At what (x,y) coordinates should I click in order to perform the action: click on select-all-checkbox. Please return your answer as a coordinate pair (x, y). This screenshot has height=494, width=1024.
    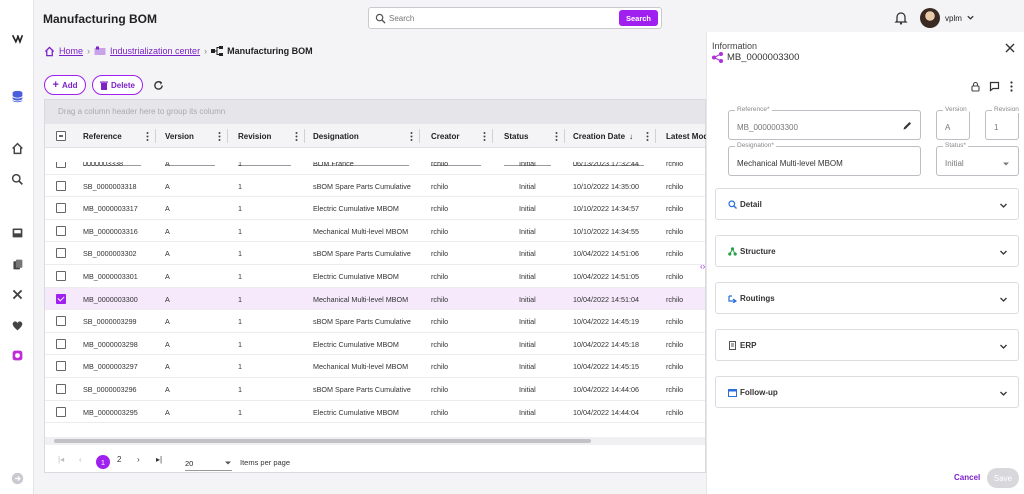
    Looking at the image, I should click on (61, 136).